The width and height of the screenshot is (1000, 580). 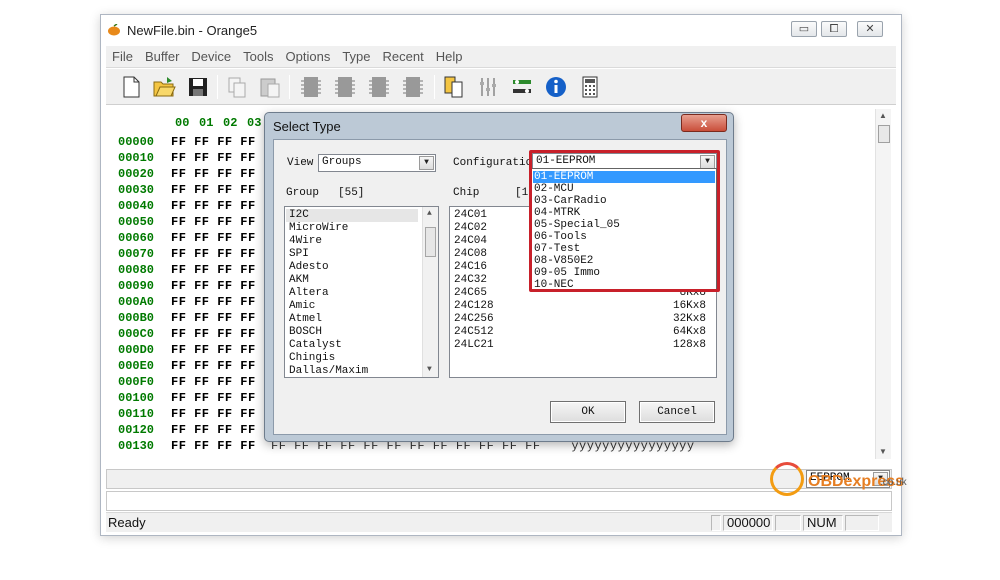 I want to click on app-orange-icon, so click(x=114, y=30).